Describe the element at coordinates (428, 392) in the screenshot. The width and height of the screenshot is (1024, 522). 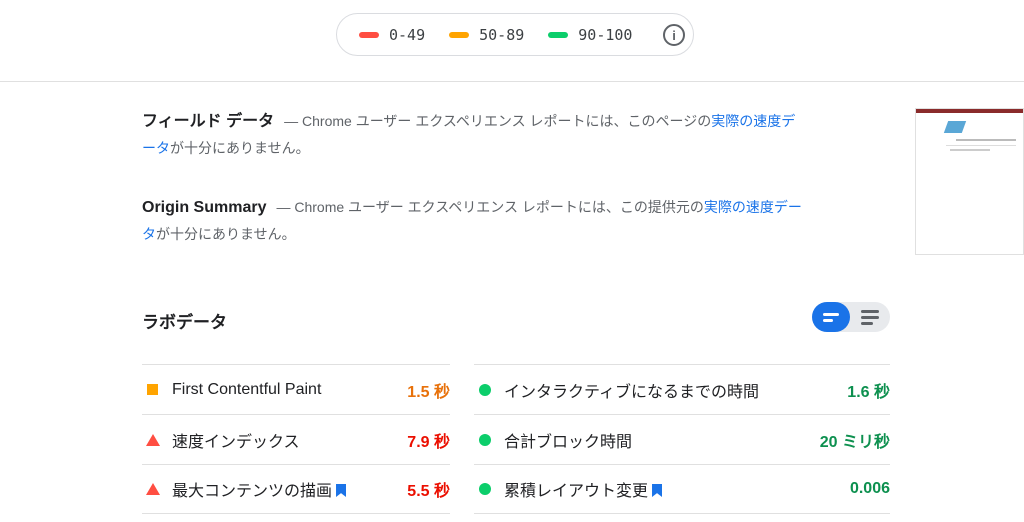
I see `metric-value: 1.5 秒` at that location.